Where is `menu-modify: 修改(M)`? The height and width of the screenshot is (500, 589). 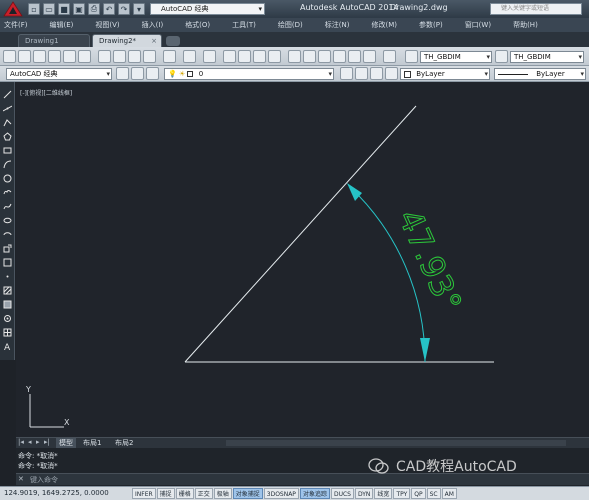 menu-modify: 修改(M) is located at coordinates (384, 25).